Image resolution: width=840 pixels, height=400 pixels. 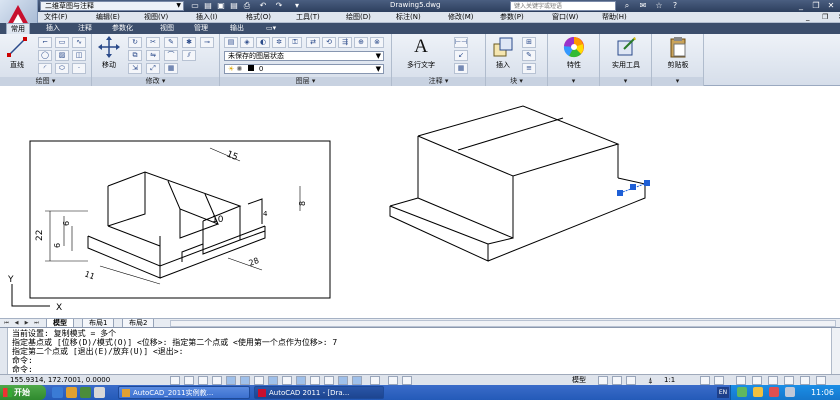 What do you see at coordinates (57, 245) in the screenshot?
I see `dim-6a: 6` at bounding box center [57, 245].